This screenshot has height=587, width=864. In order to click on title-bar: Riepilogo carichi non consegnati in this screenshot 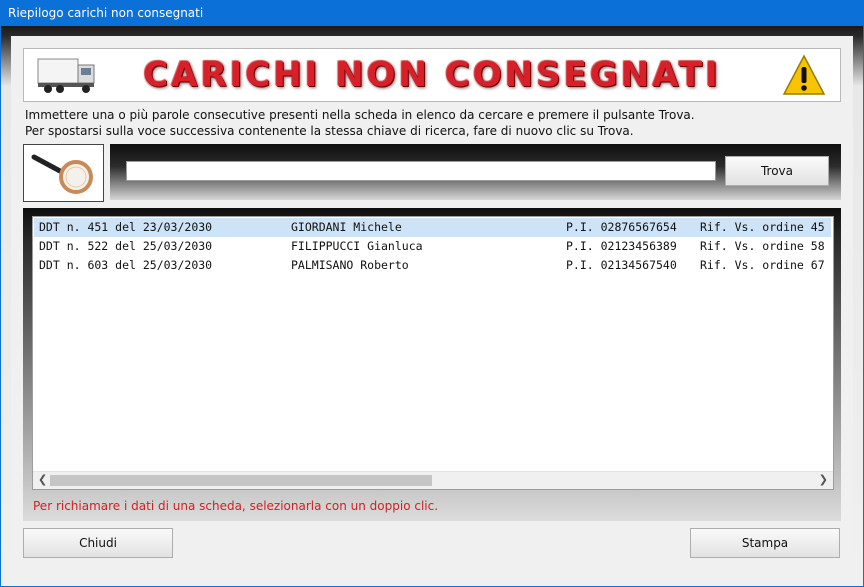, I will do `click(432, 13)`.